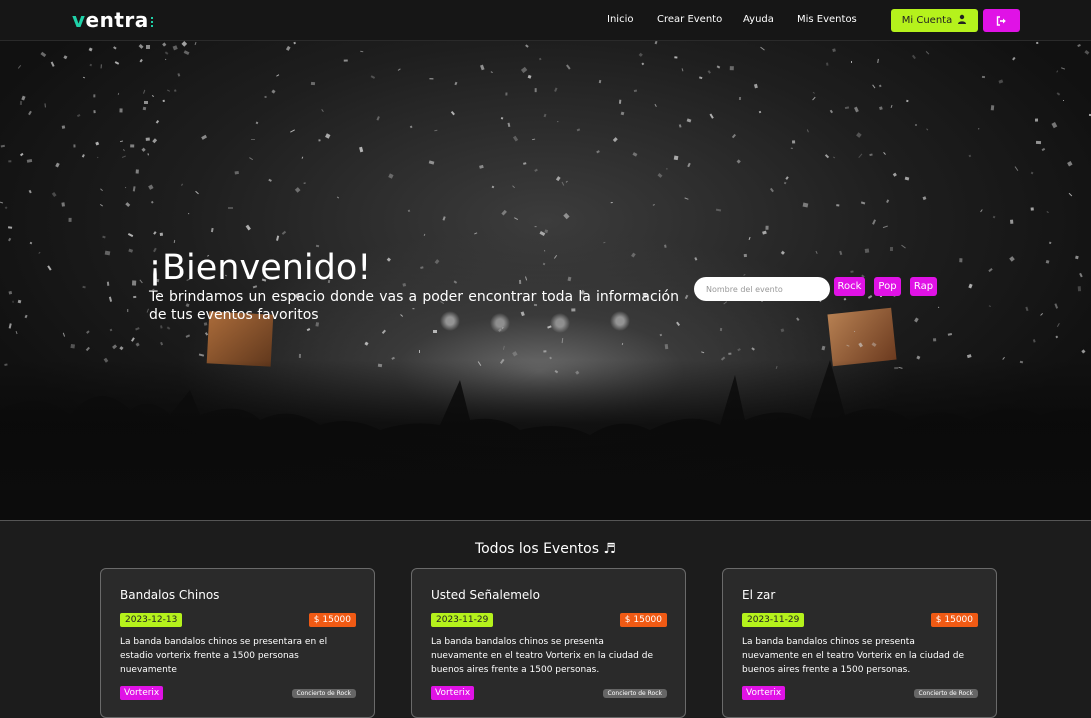 The width and height of the screenshot is (1091, 718). I want to click on event-search-input, so click(762, 289).